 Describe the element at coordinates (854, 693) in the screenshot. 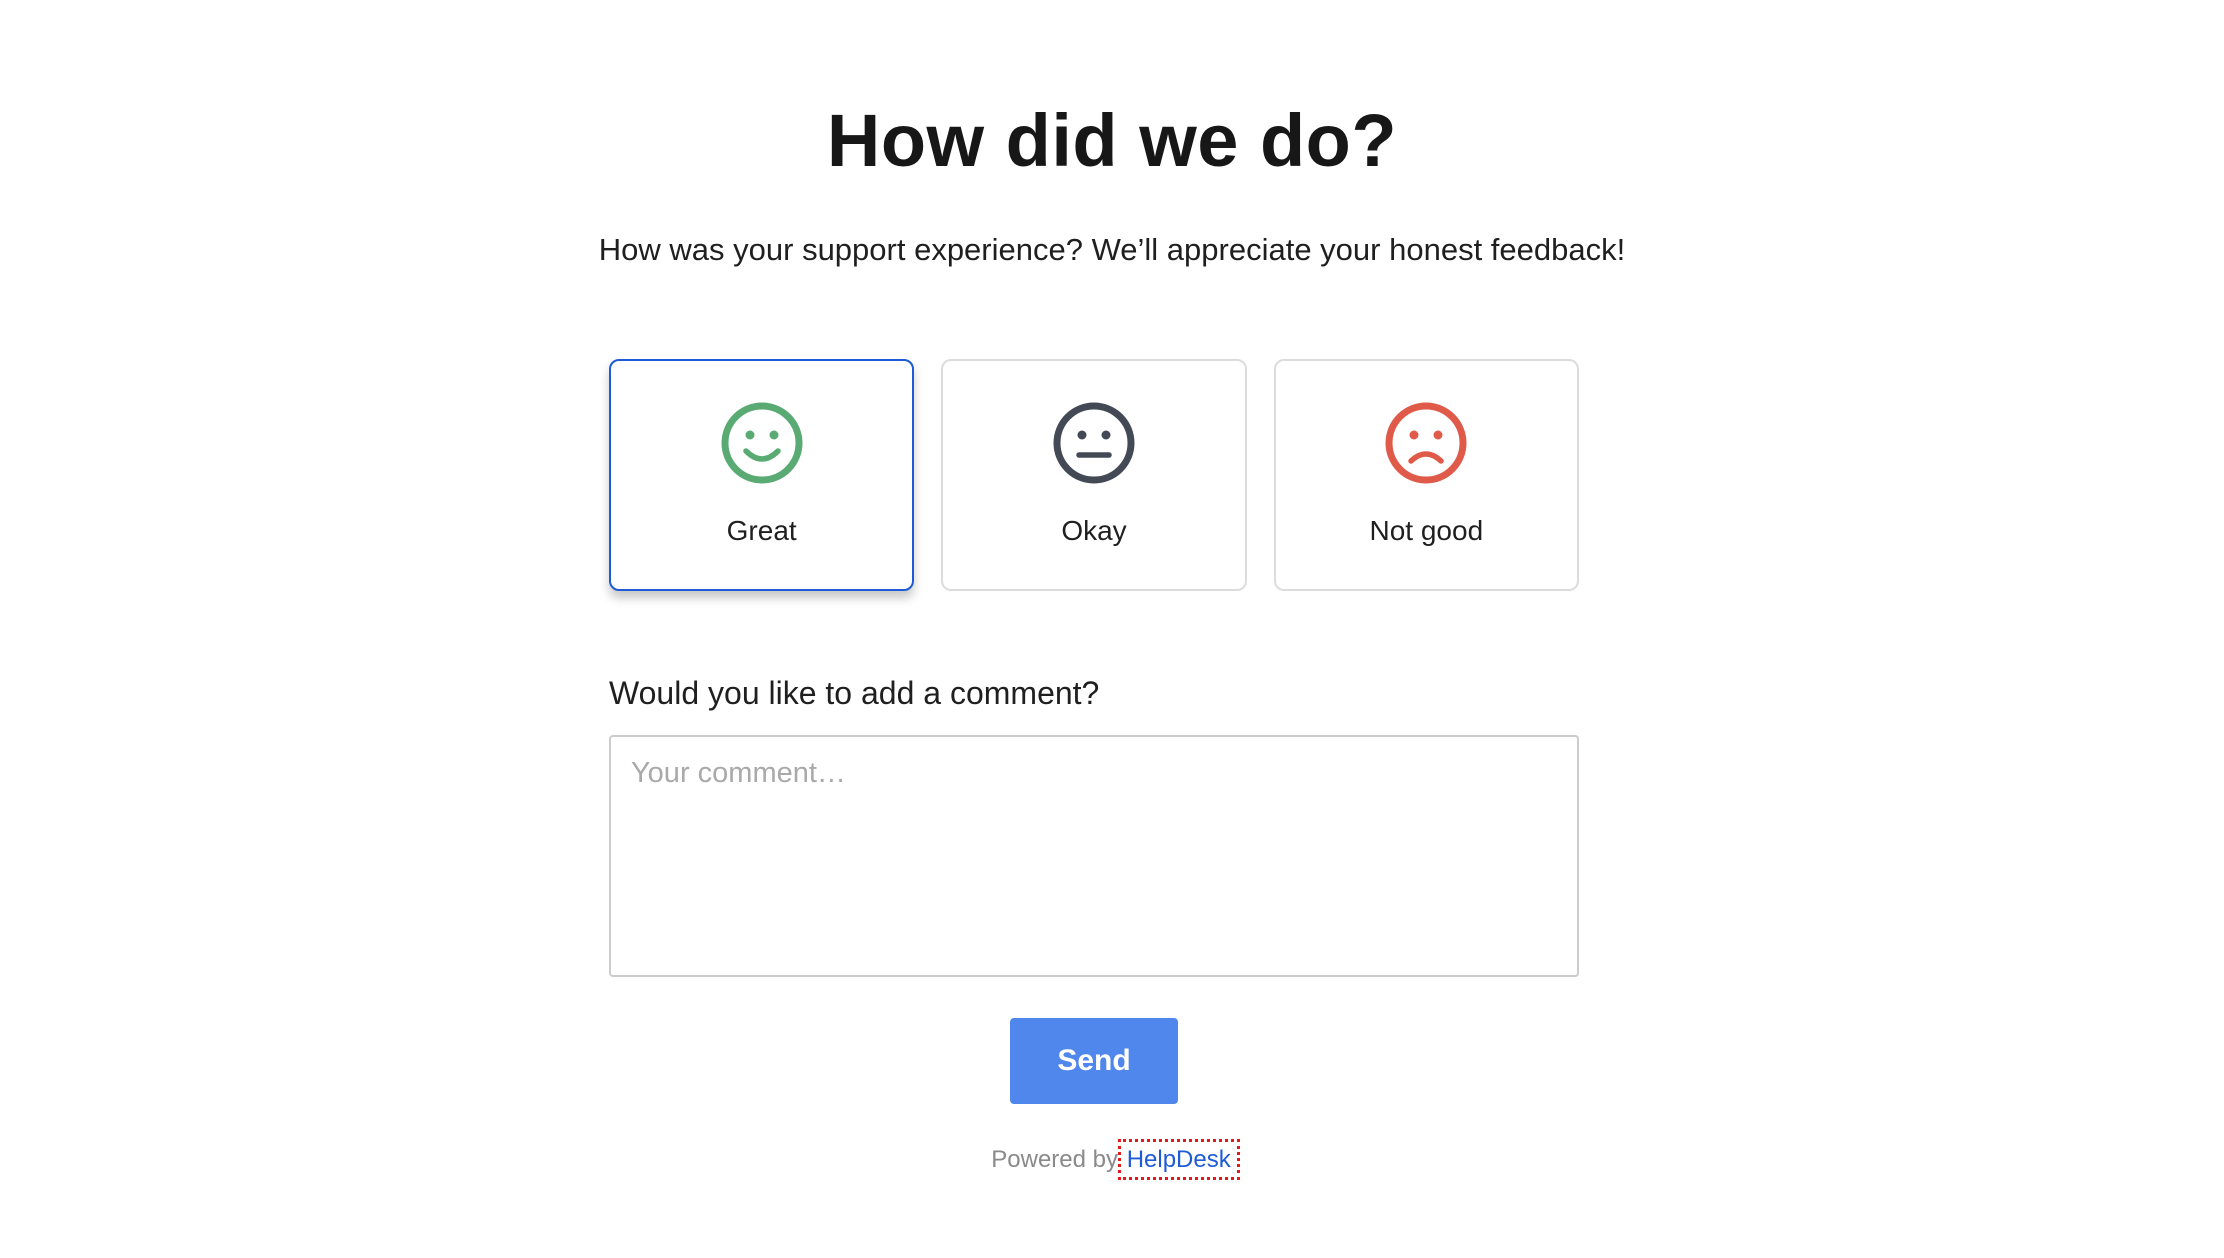

I see `comment-label: Would you like to add a comment?` at that location.